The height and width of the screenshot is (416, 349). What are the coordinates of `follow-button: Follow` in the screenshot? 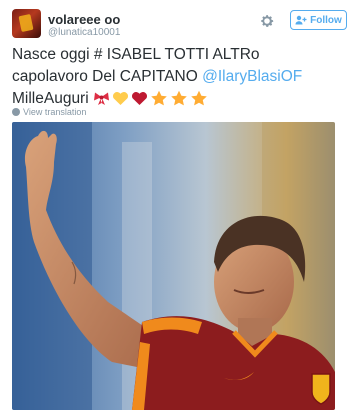 It's located at (318, 20).